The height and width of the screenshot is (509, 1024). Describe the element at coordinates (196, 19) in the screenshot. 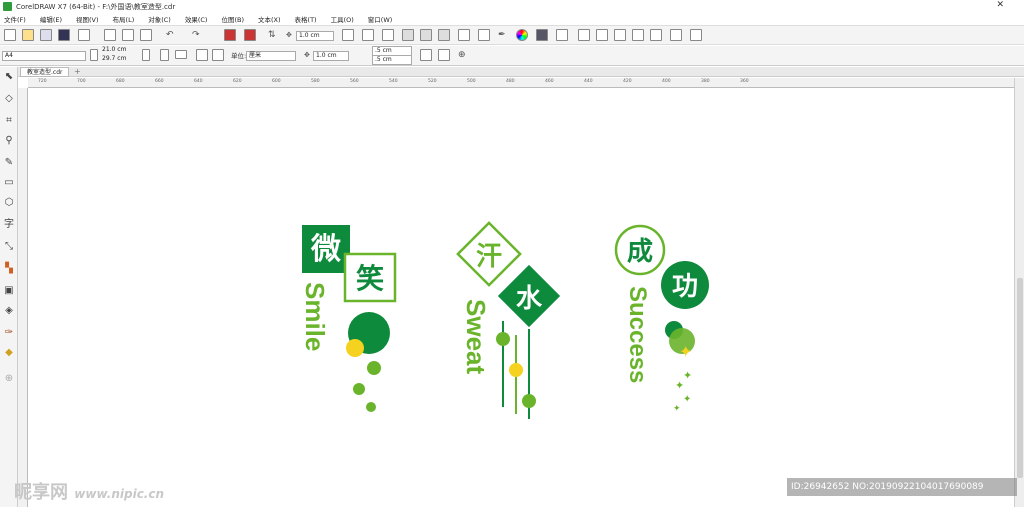

I see `menu-effects: 效果(C)` at that location.